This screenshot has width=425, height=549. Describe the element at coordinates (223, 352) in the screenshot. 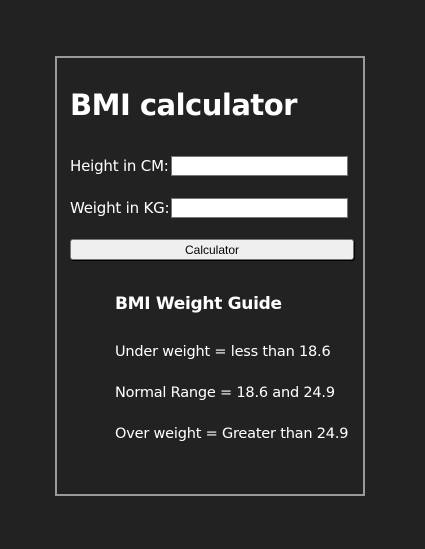

I see `guide-item-underweight: Under weight = less than 18.6` at that location.